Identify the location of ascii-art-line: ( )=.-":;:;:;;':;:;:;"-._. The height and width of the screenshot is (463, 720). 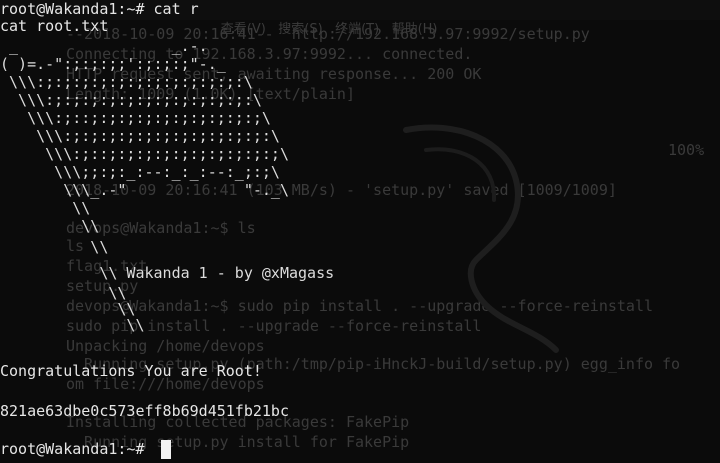
(135, 64).